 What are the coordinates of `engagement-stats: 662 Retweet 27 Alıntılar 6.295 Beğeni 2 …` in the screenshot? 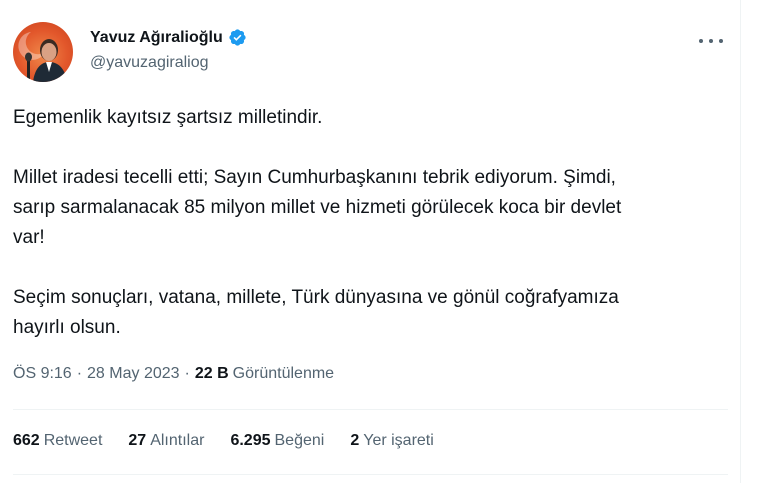 It's located at (236, 441).